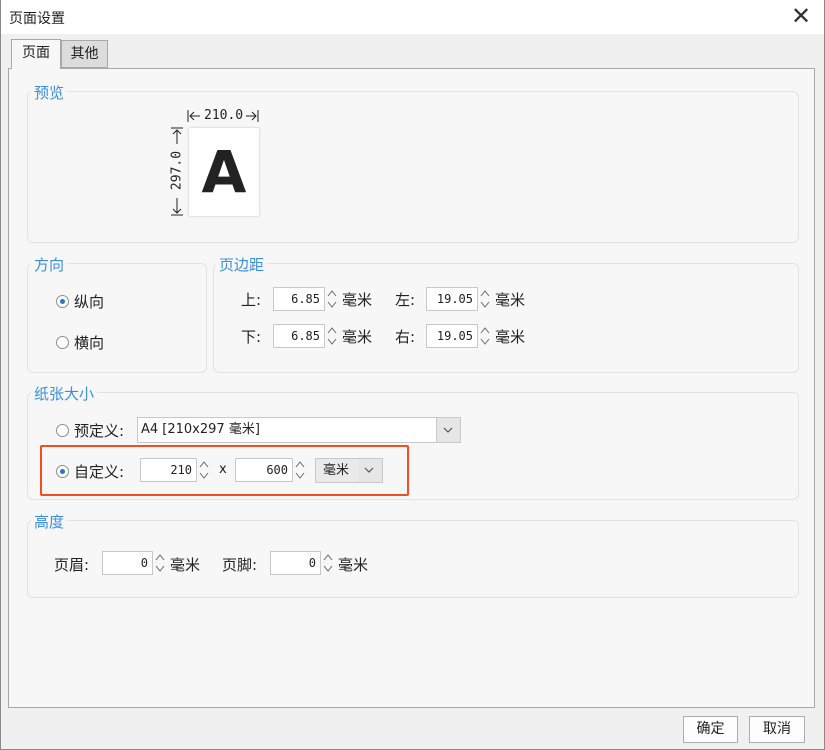  I want to click on preview-height-label: 297.0, so click(177, 170).